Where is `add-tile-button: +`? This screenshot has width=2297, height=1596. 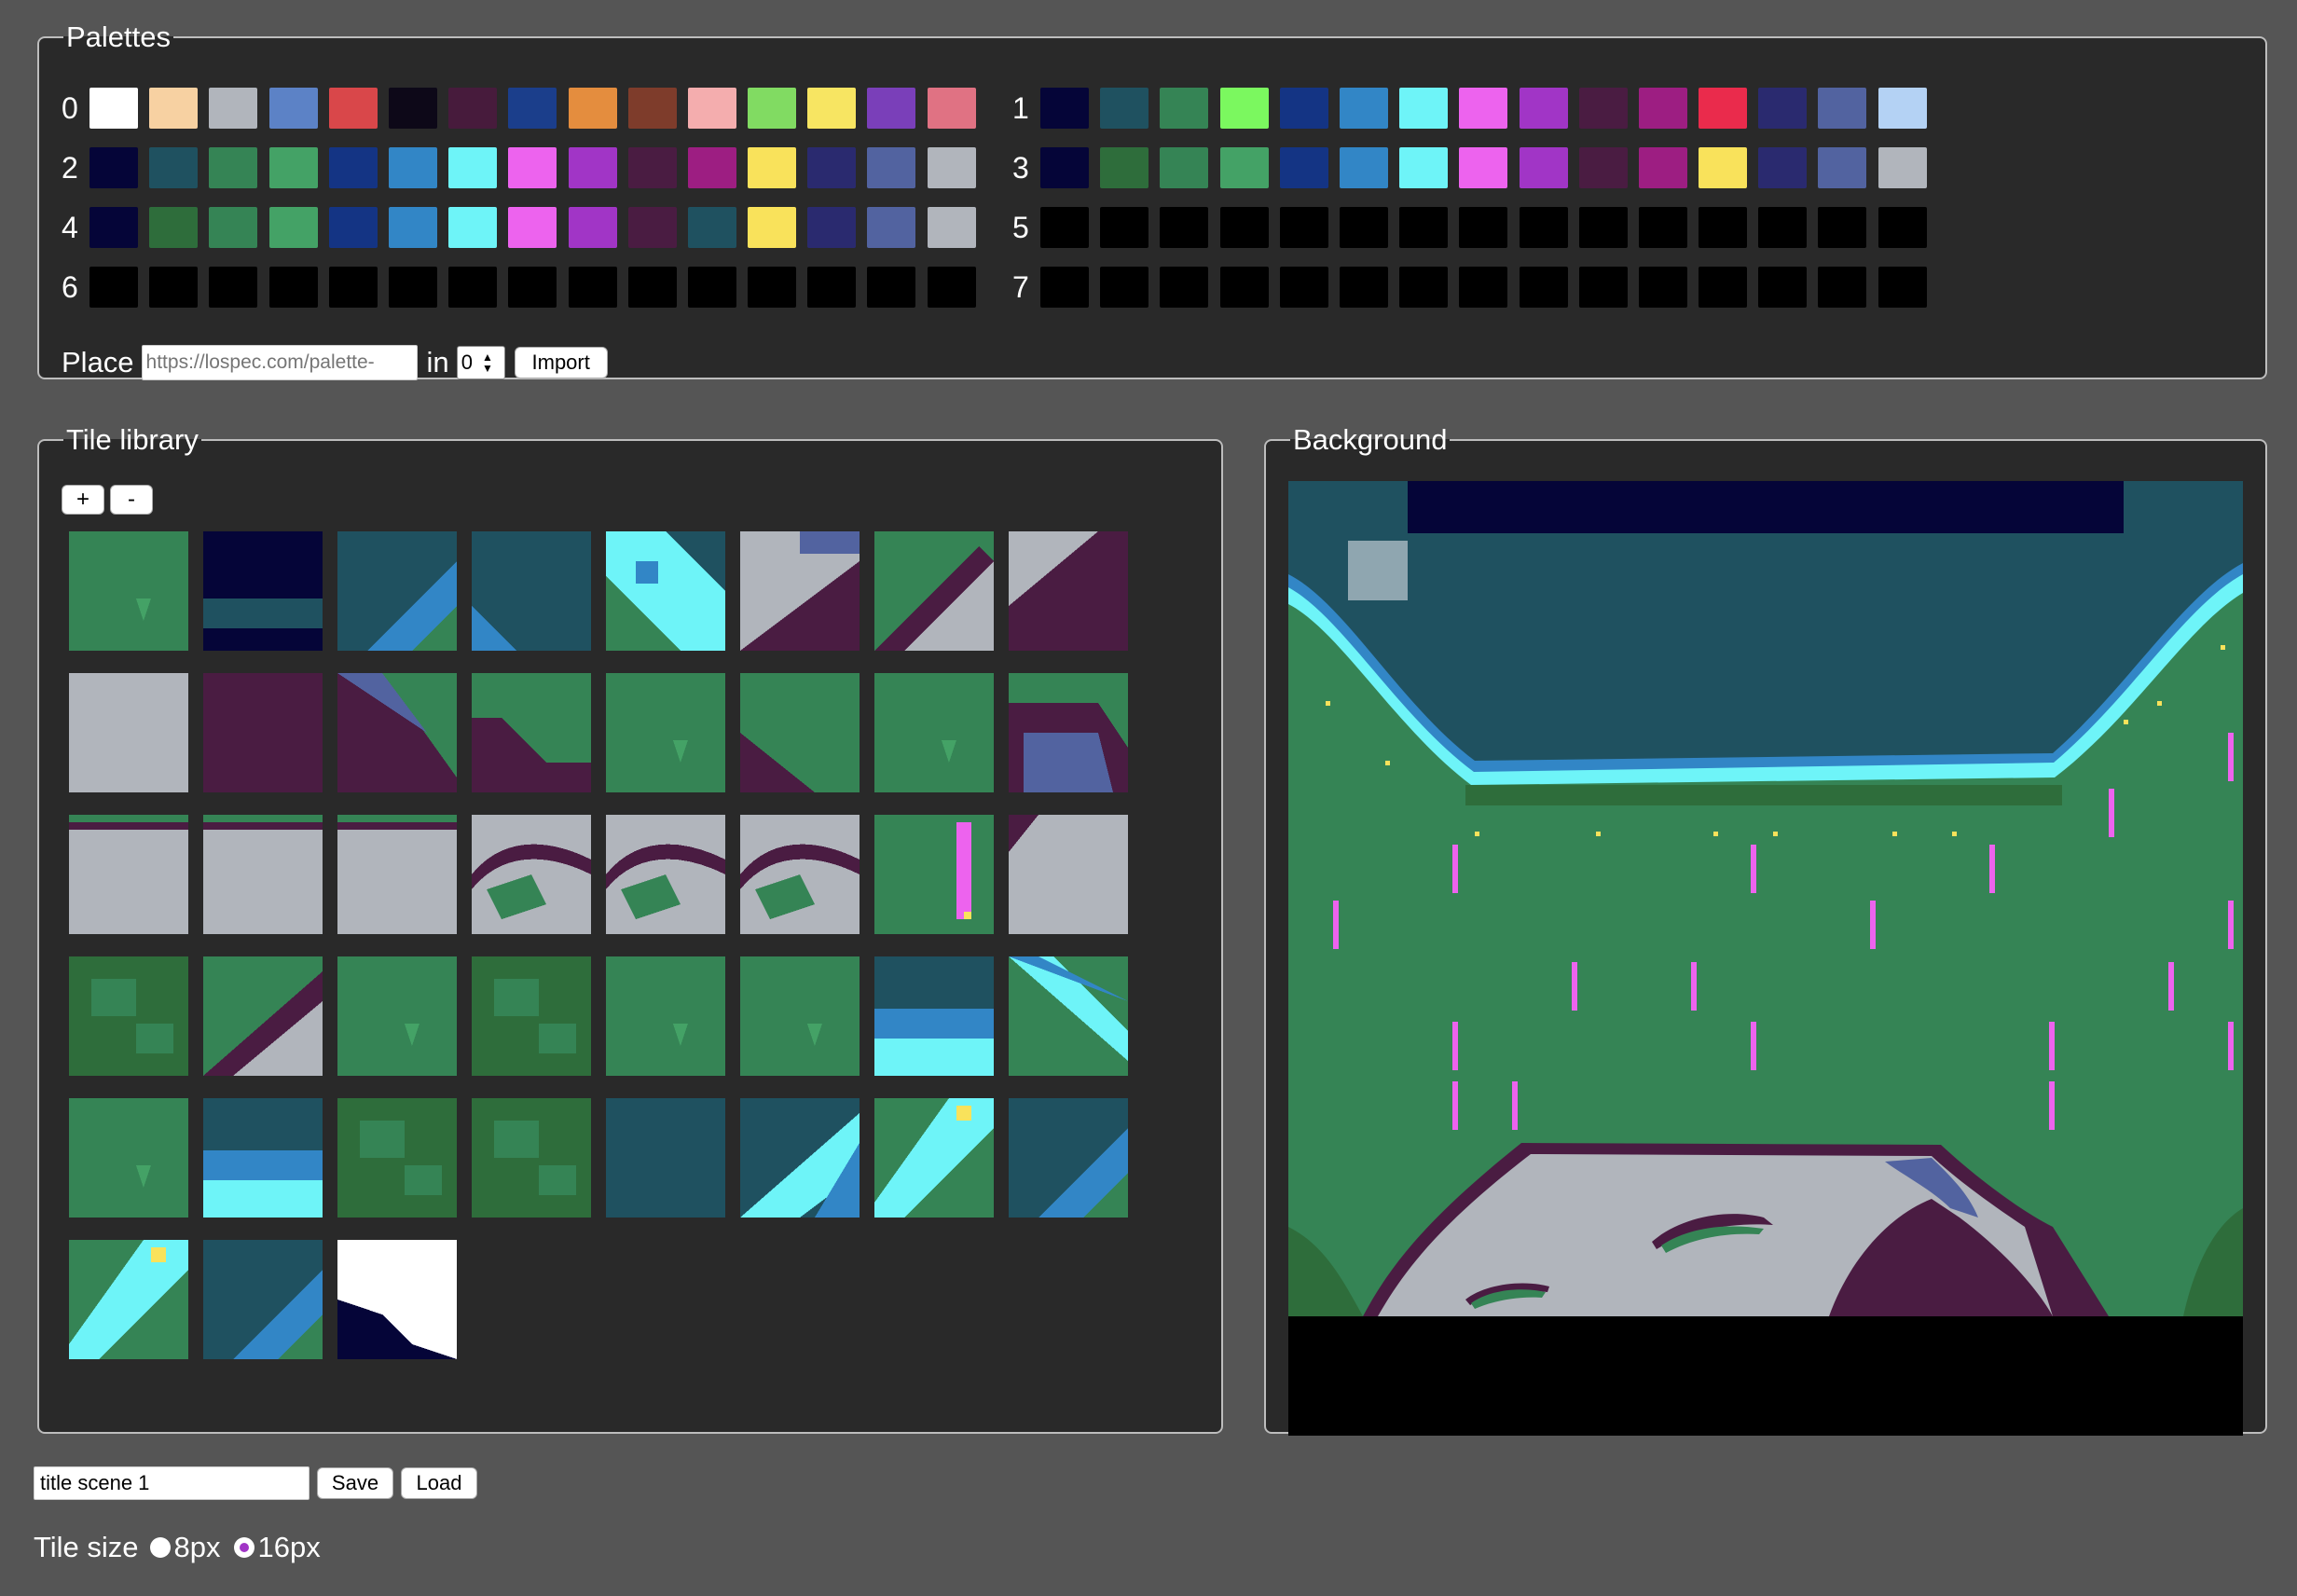 add-tile-button: + is located at coordinates (83, 500).